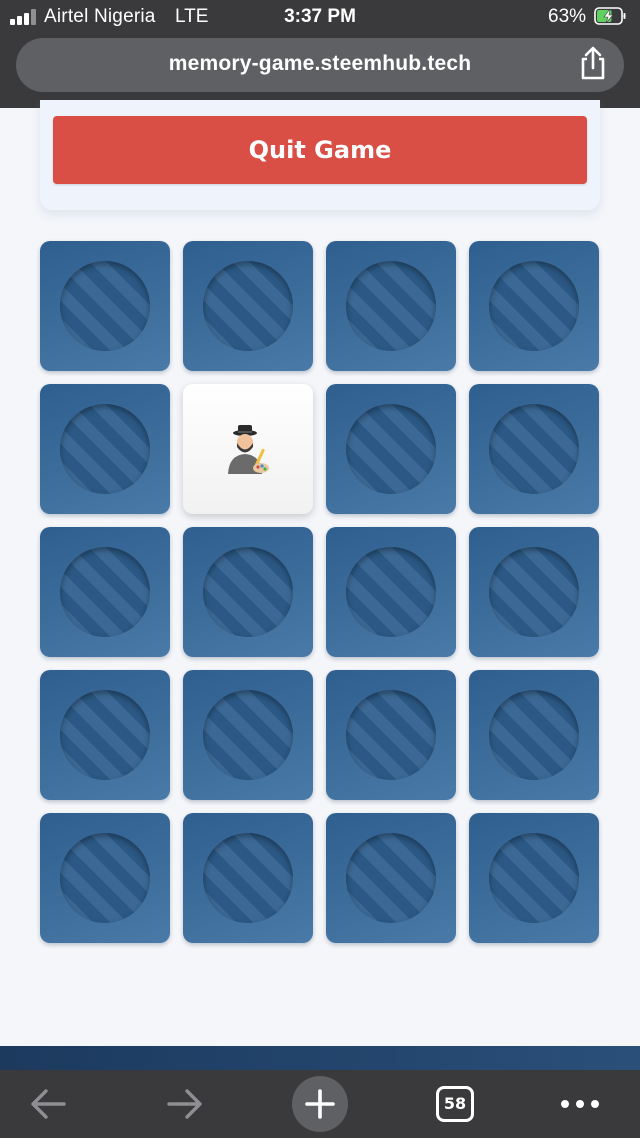 This screenshot has height=1138, width=640. I want to click on share-icon, so click(593, 64).